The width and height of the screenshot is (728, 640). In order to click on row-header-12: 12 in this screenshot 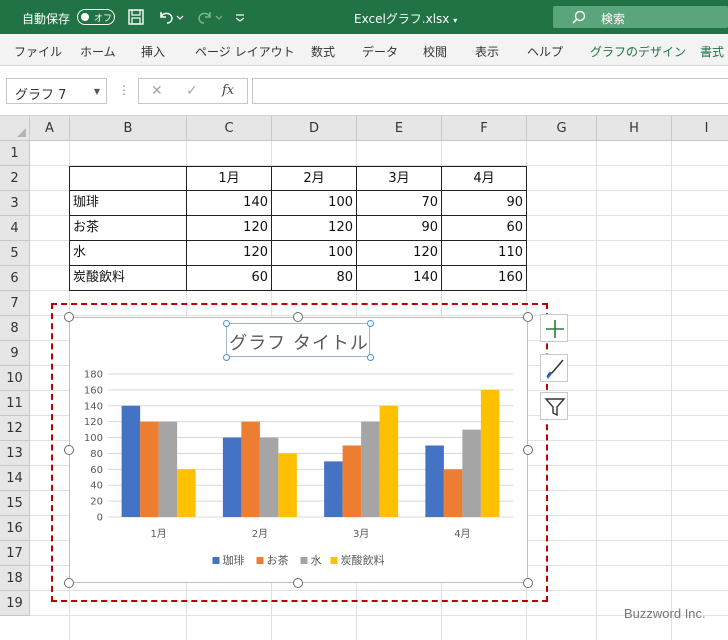, I will do `click(15, 428)`.